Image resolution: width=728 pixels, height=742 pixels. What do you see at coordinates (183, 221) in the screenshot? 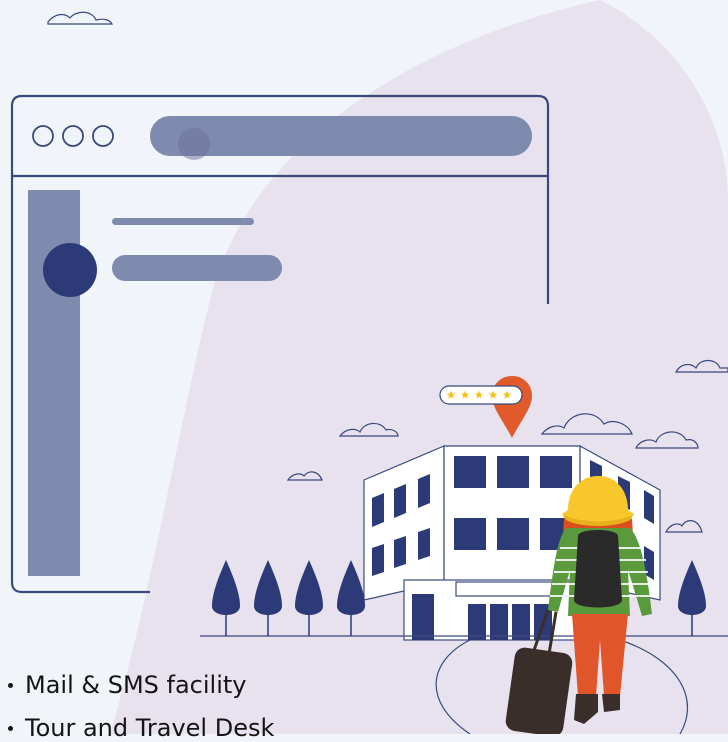
I see `heading-line-placeholder` at bounding box center [183, 221].